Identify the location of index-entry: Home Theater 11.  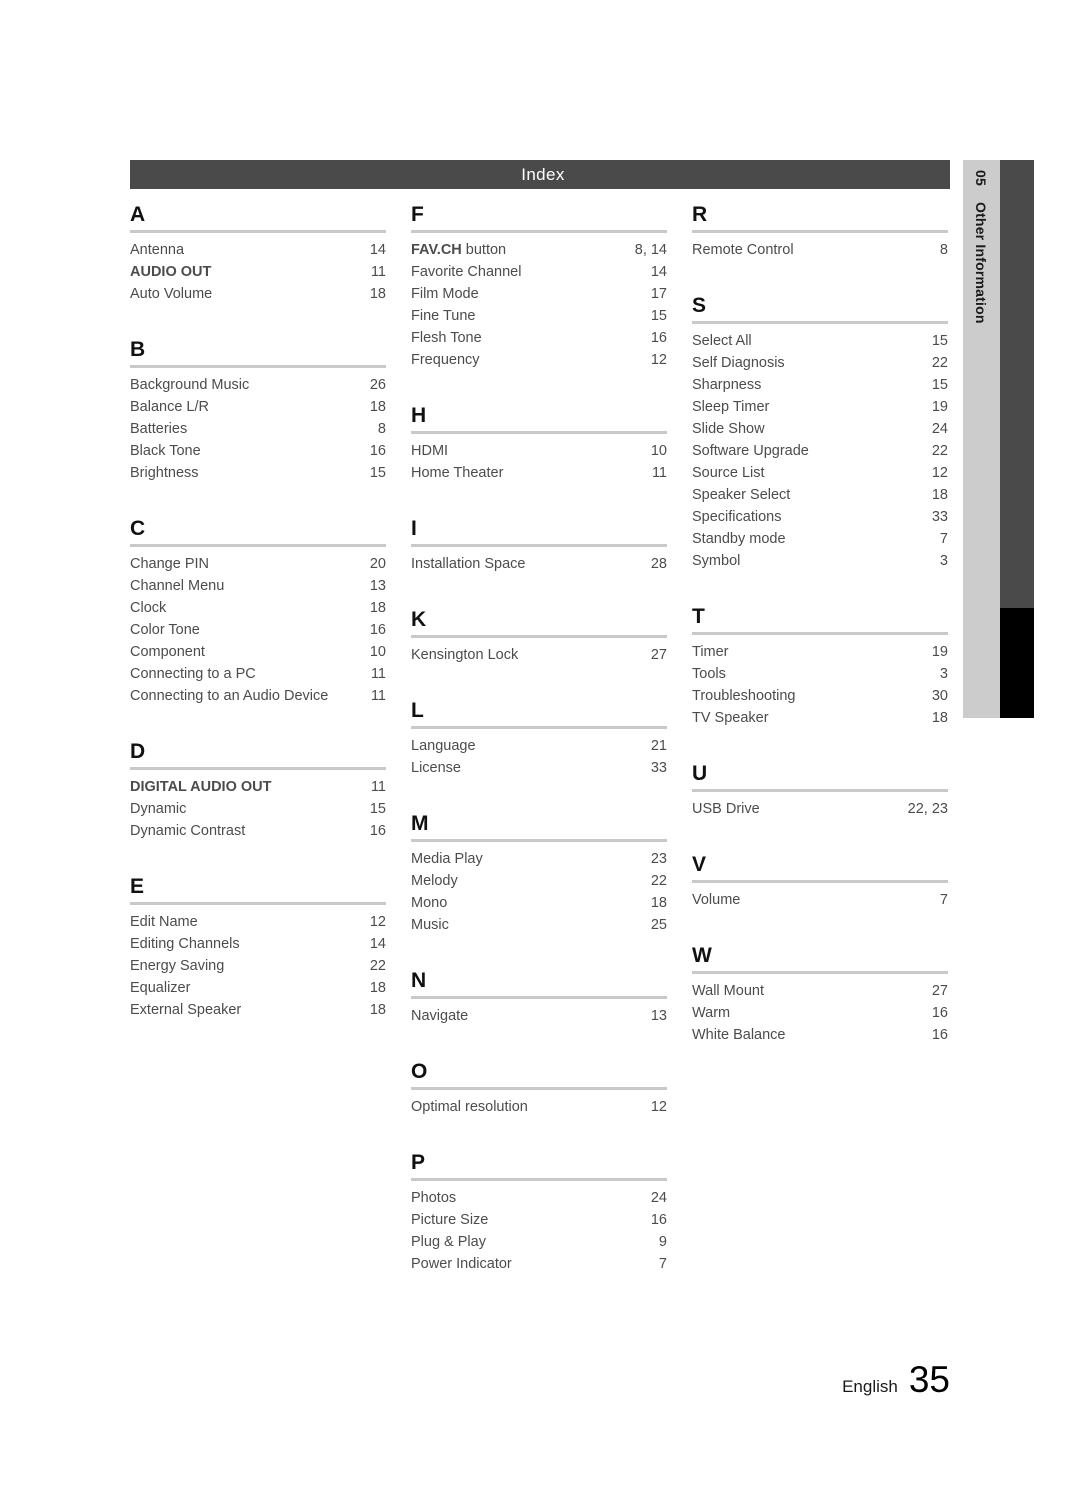
(539, 473).